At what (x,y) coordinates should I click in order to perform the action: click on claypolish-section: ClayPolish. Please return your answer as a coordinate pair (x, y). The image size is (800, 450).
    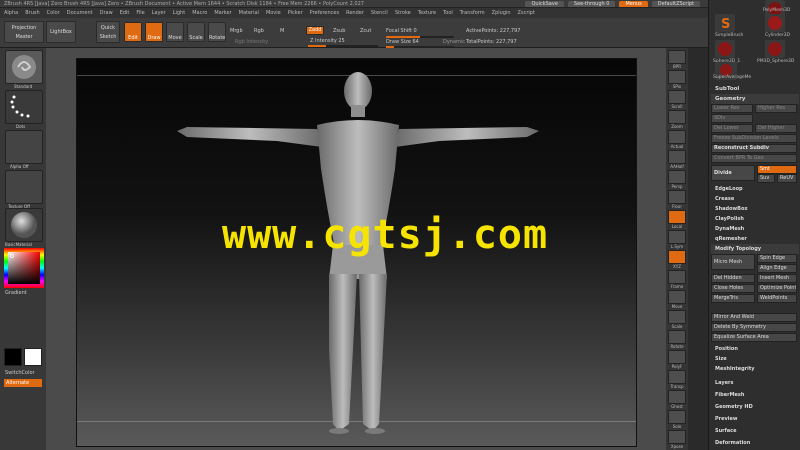
    Looking at the image, I should click on (755, 219).